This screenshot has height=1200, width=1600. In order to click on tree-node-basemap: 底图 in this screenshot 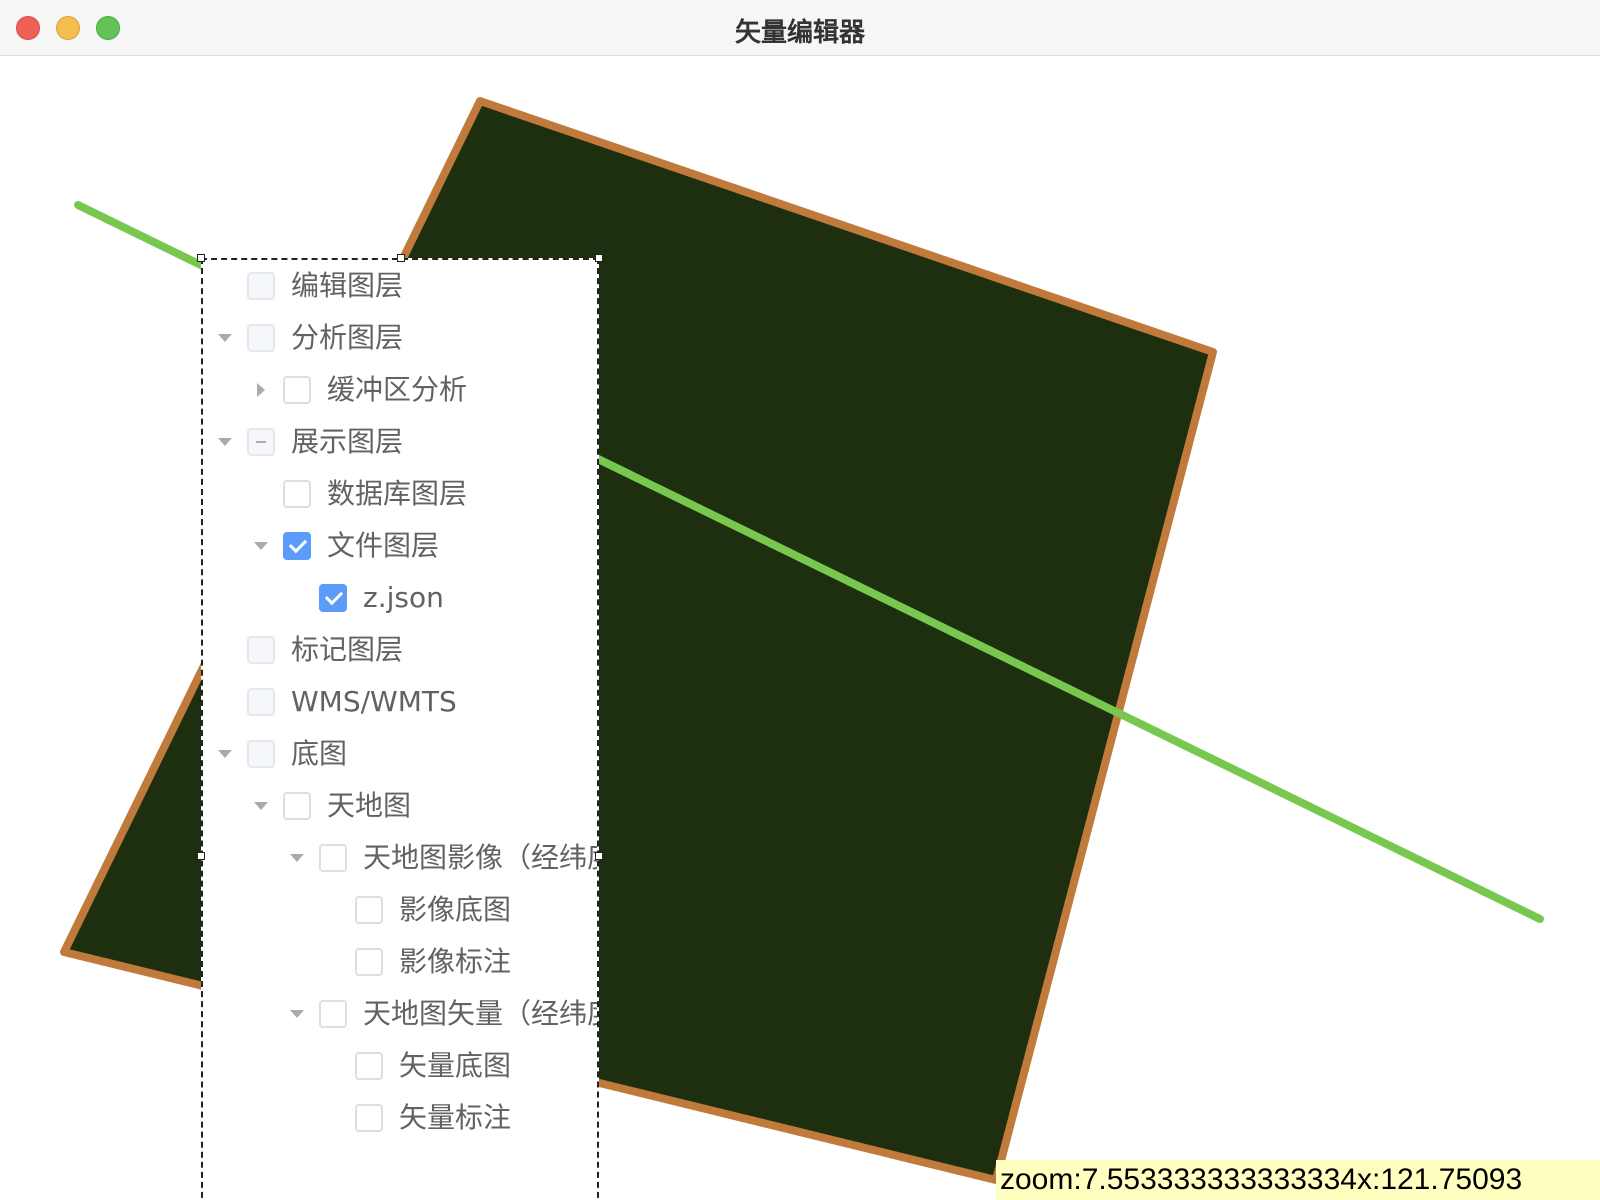, I will do `click(400, 754)`.